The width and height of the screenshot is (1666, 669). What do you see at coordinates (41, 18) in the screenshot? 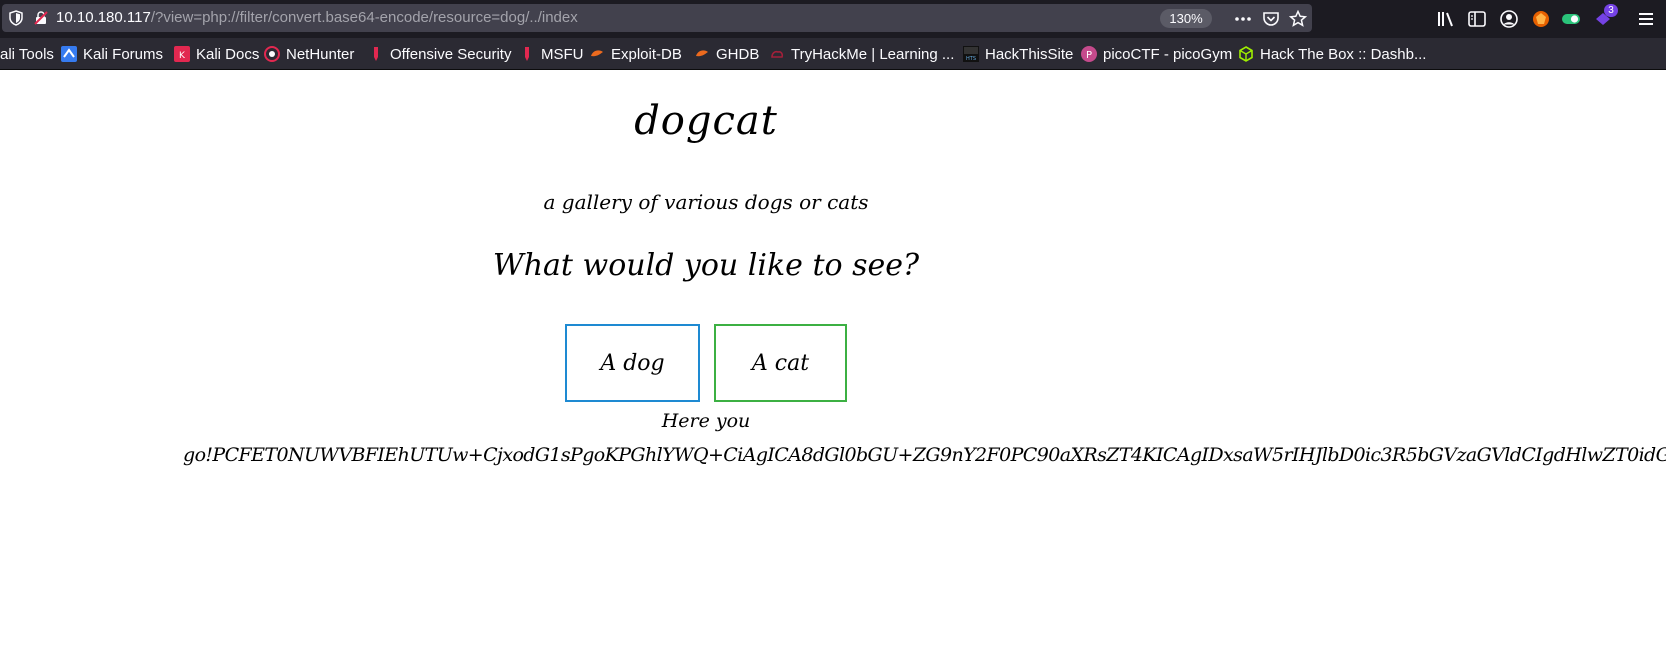
I see `insecure-lock-icon` at bounding box center [41, 18].